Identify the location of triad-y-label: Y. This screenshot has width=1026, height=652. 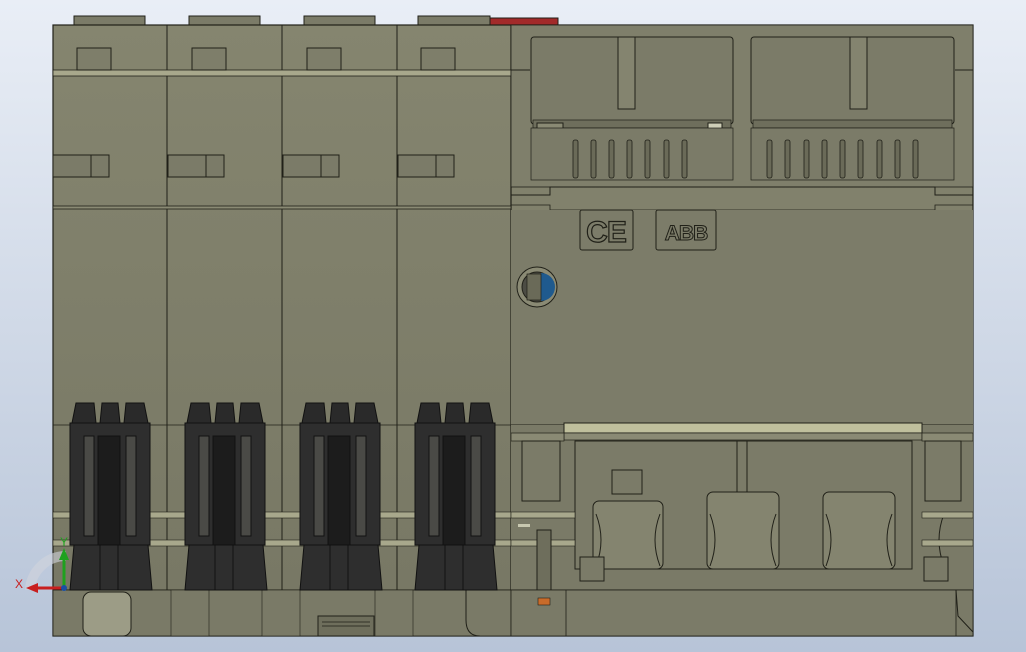
(64, 542).